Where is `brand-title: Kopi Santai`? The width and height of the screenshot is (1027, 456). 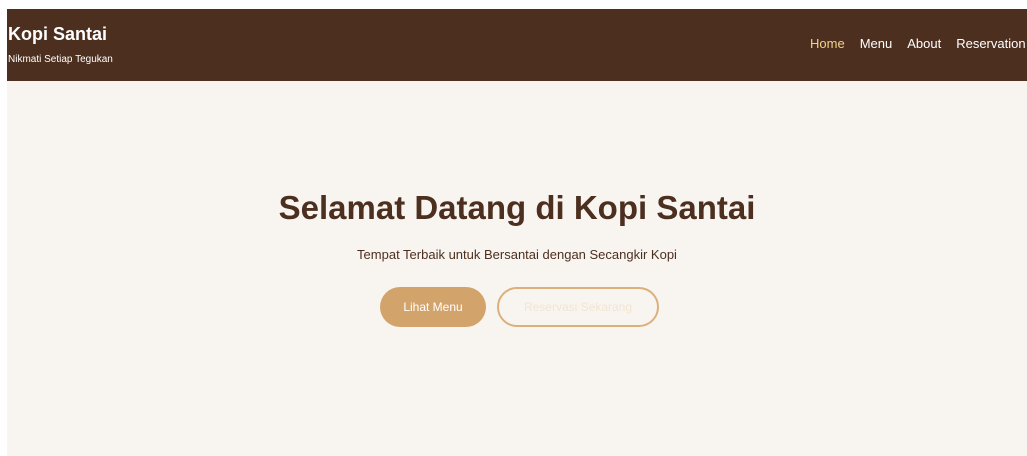
brand-title: Kopi Santai is located at coordinates (58, 34).